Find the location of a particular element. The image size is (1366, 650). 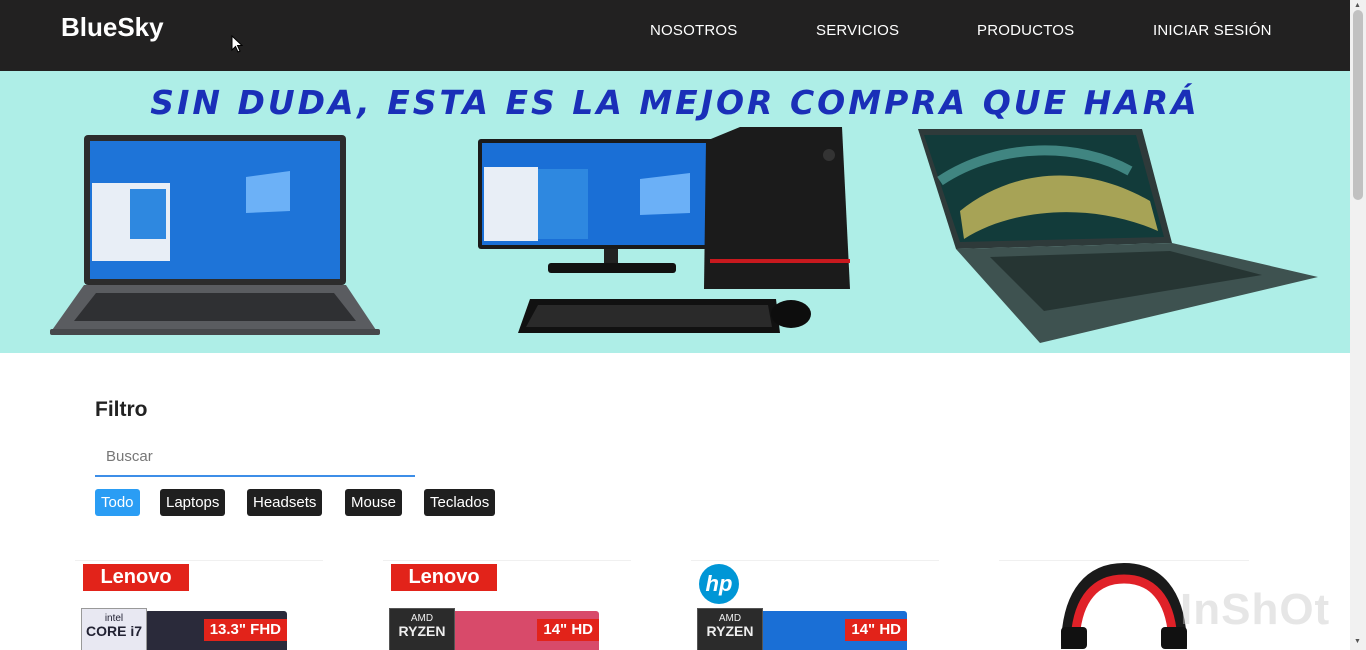

laptop-left-image is located at coordinates (215, 235).